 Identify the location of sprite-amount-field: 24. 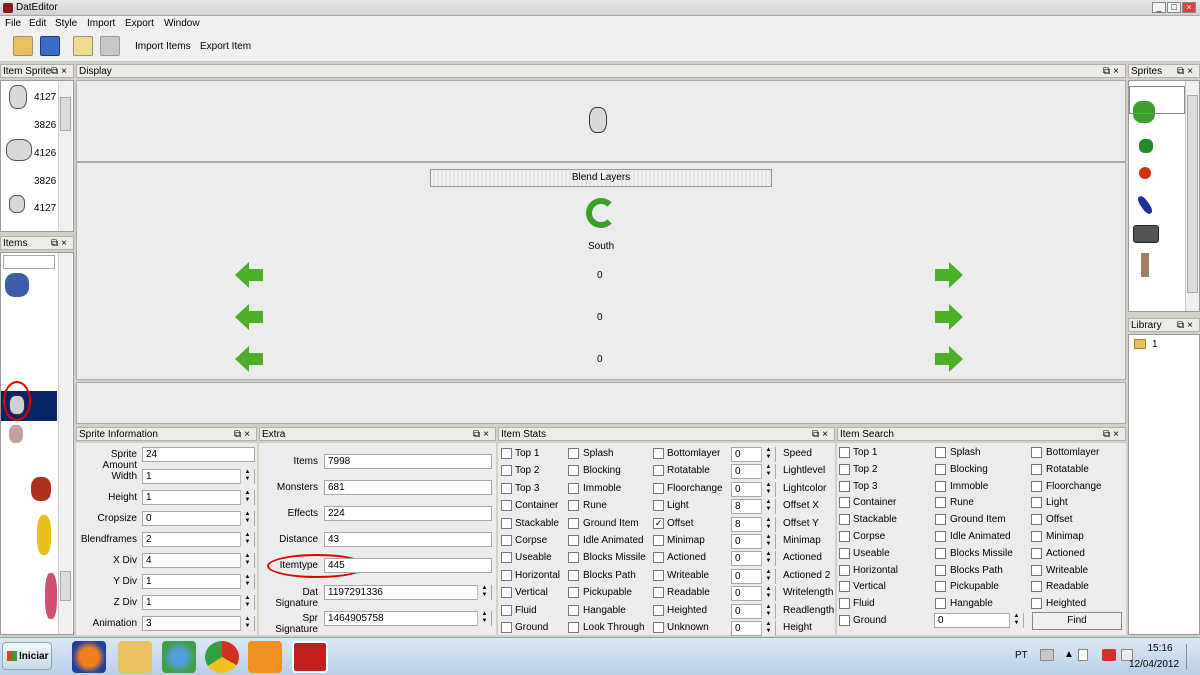
(198, 454).